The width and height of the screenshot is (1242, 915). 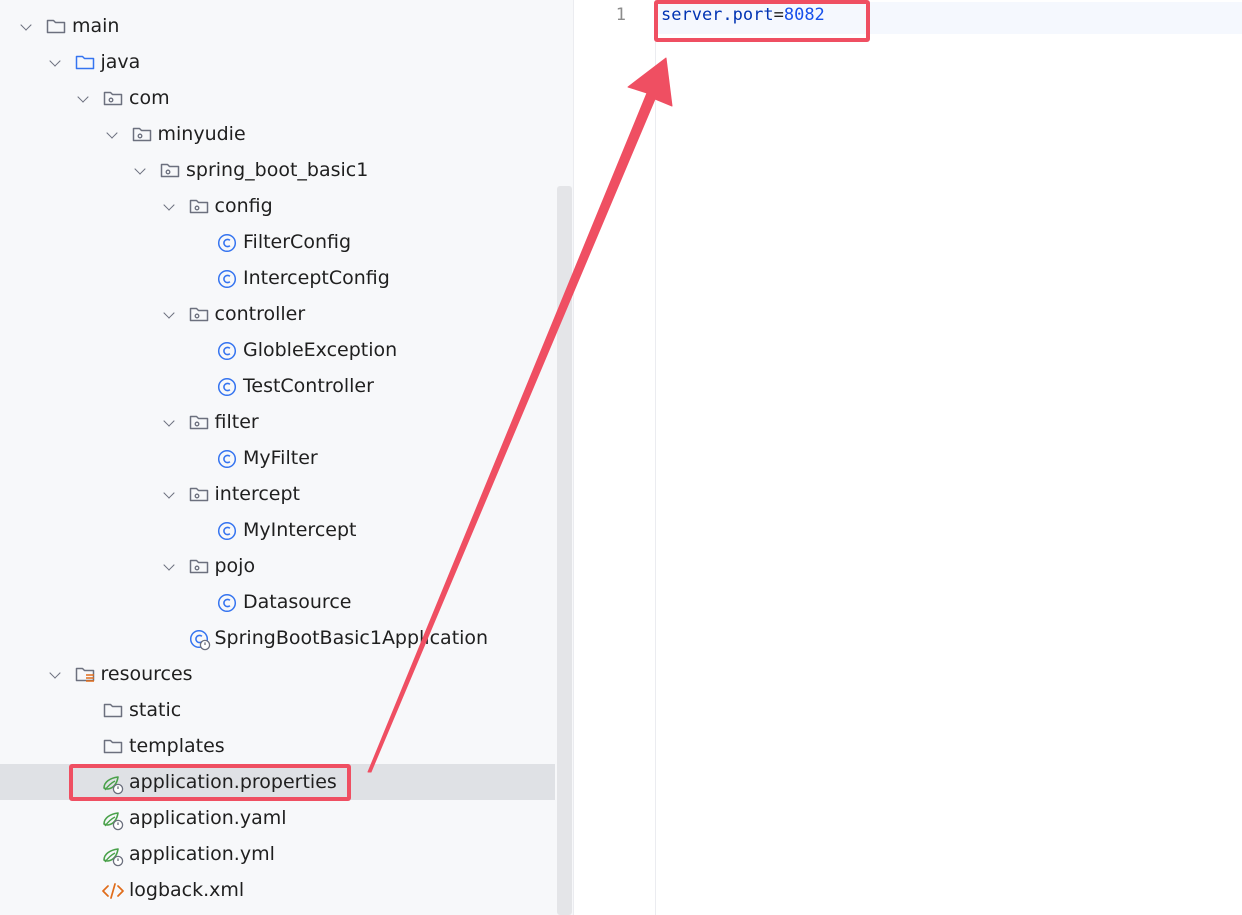 What do you see at coordinates (308, 386) in the screenshot?
I see `tree-item-label: TestController` at bounding box center [308, 386].